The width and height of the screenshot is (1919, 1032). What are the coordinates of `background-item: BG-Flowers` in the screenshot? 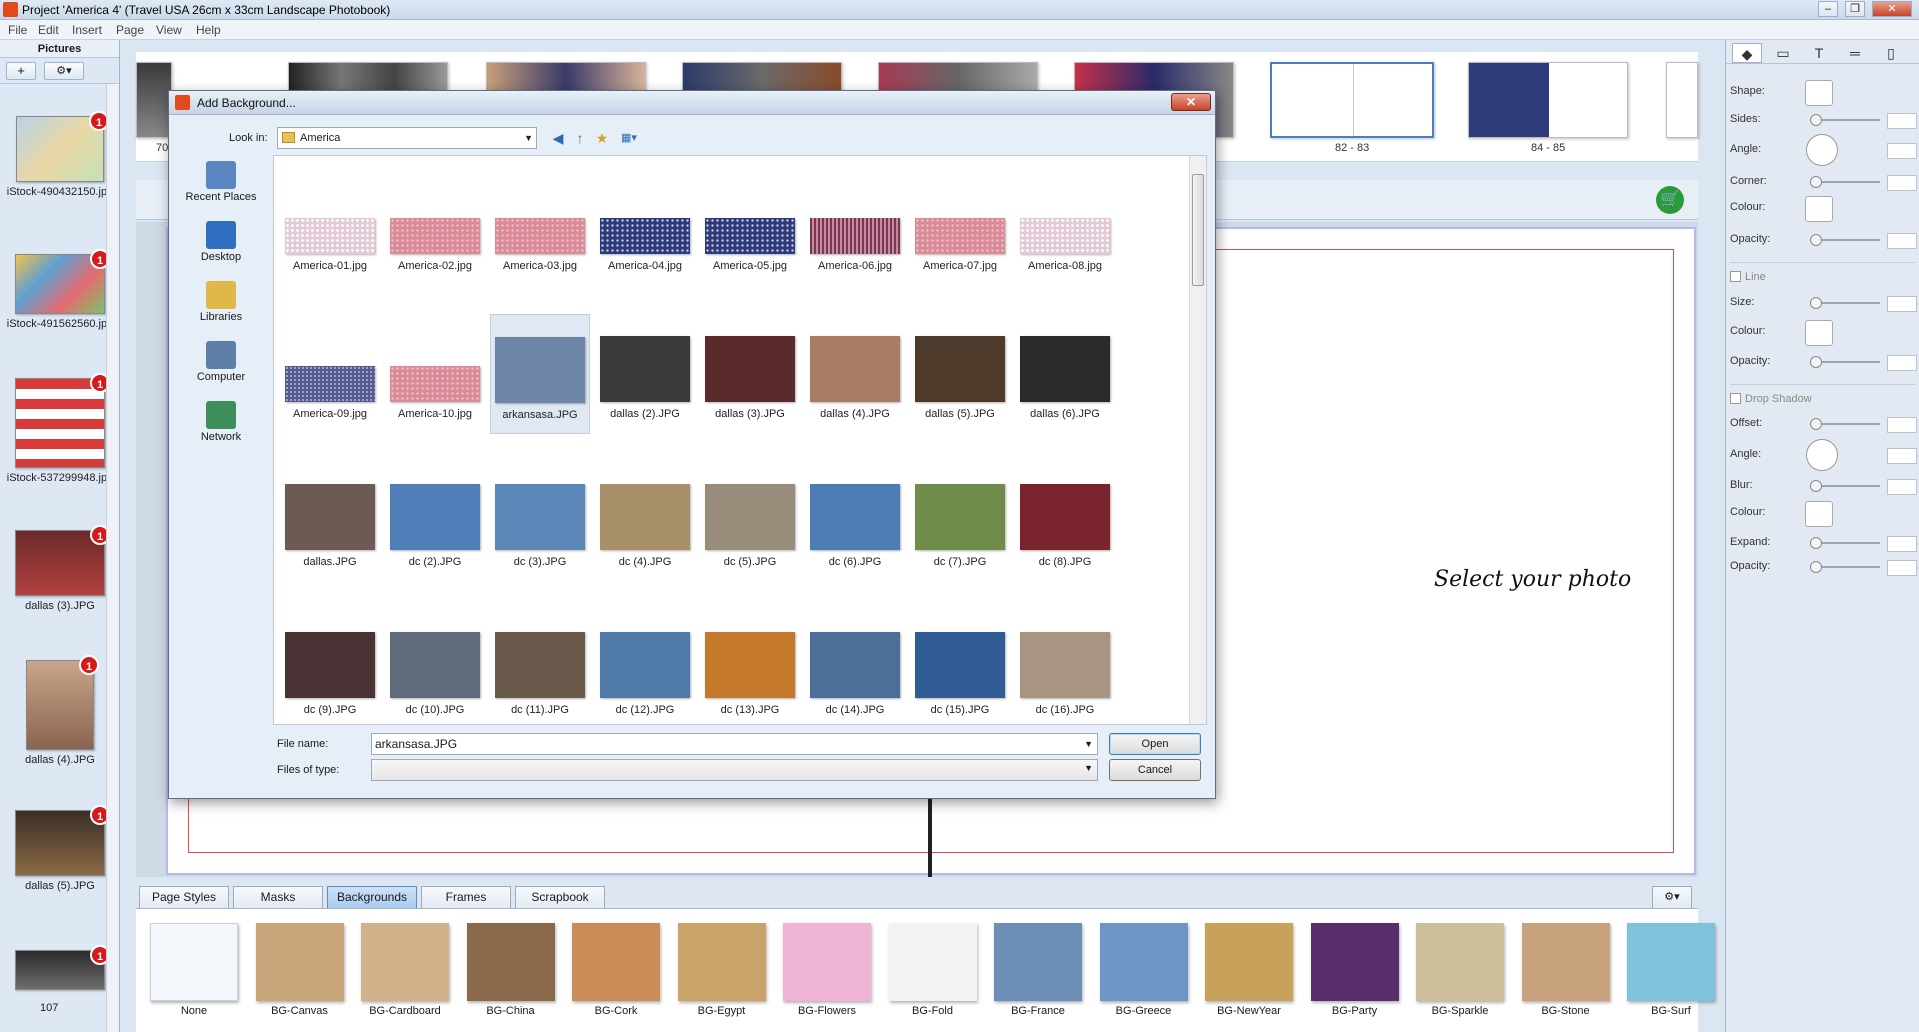 It's located at (827, 970).